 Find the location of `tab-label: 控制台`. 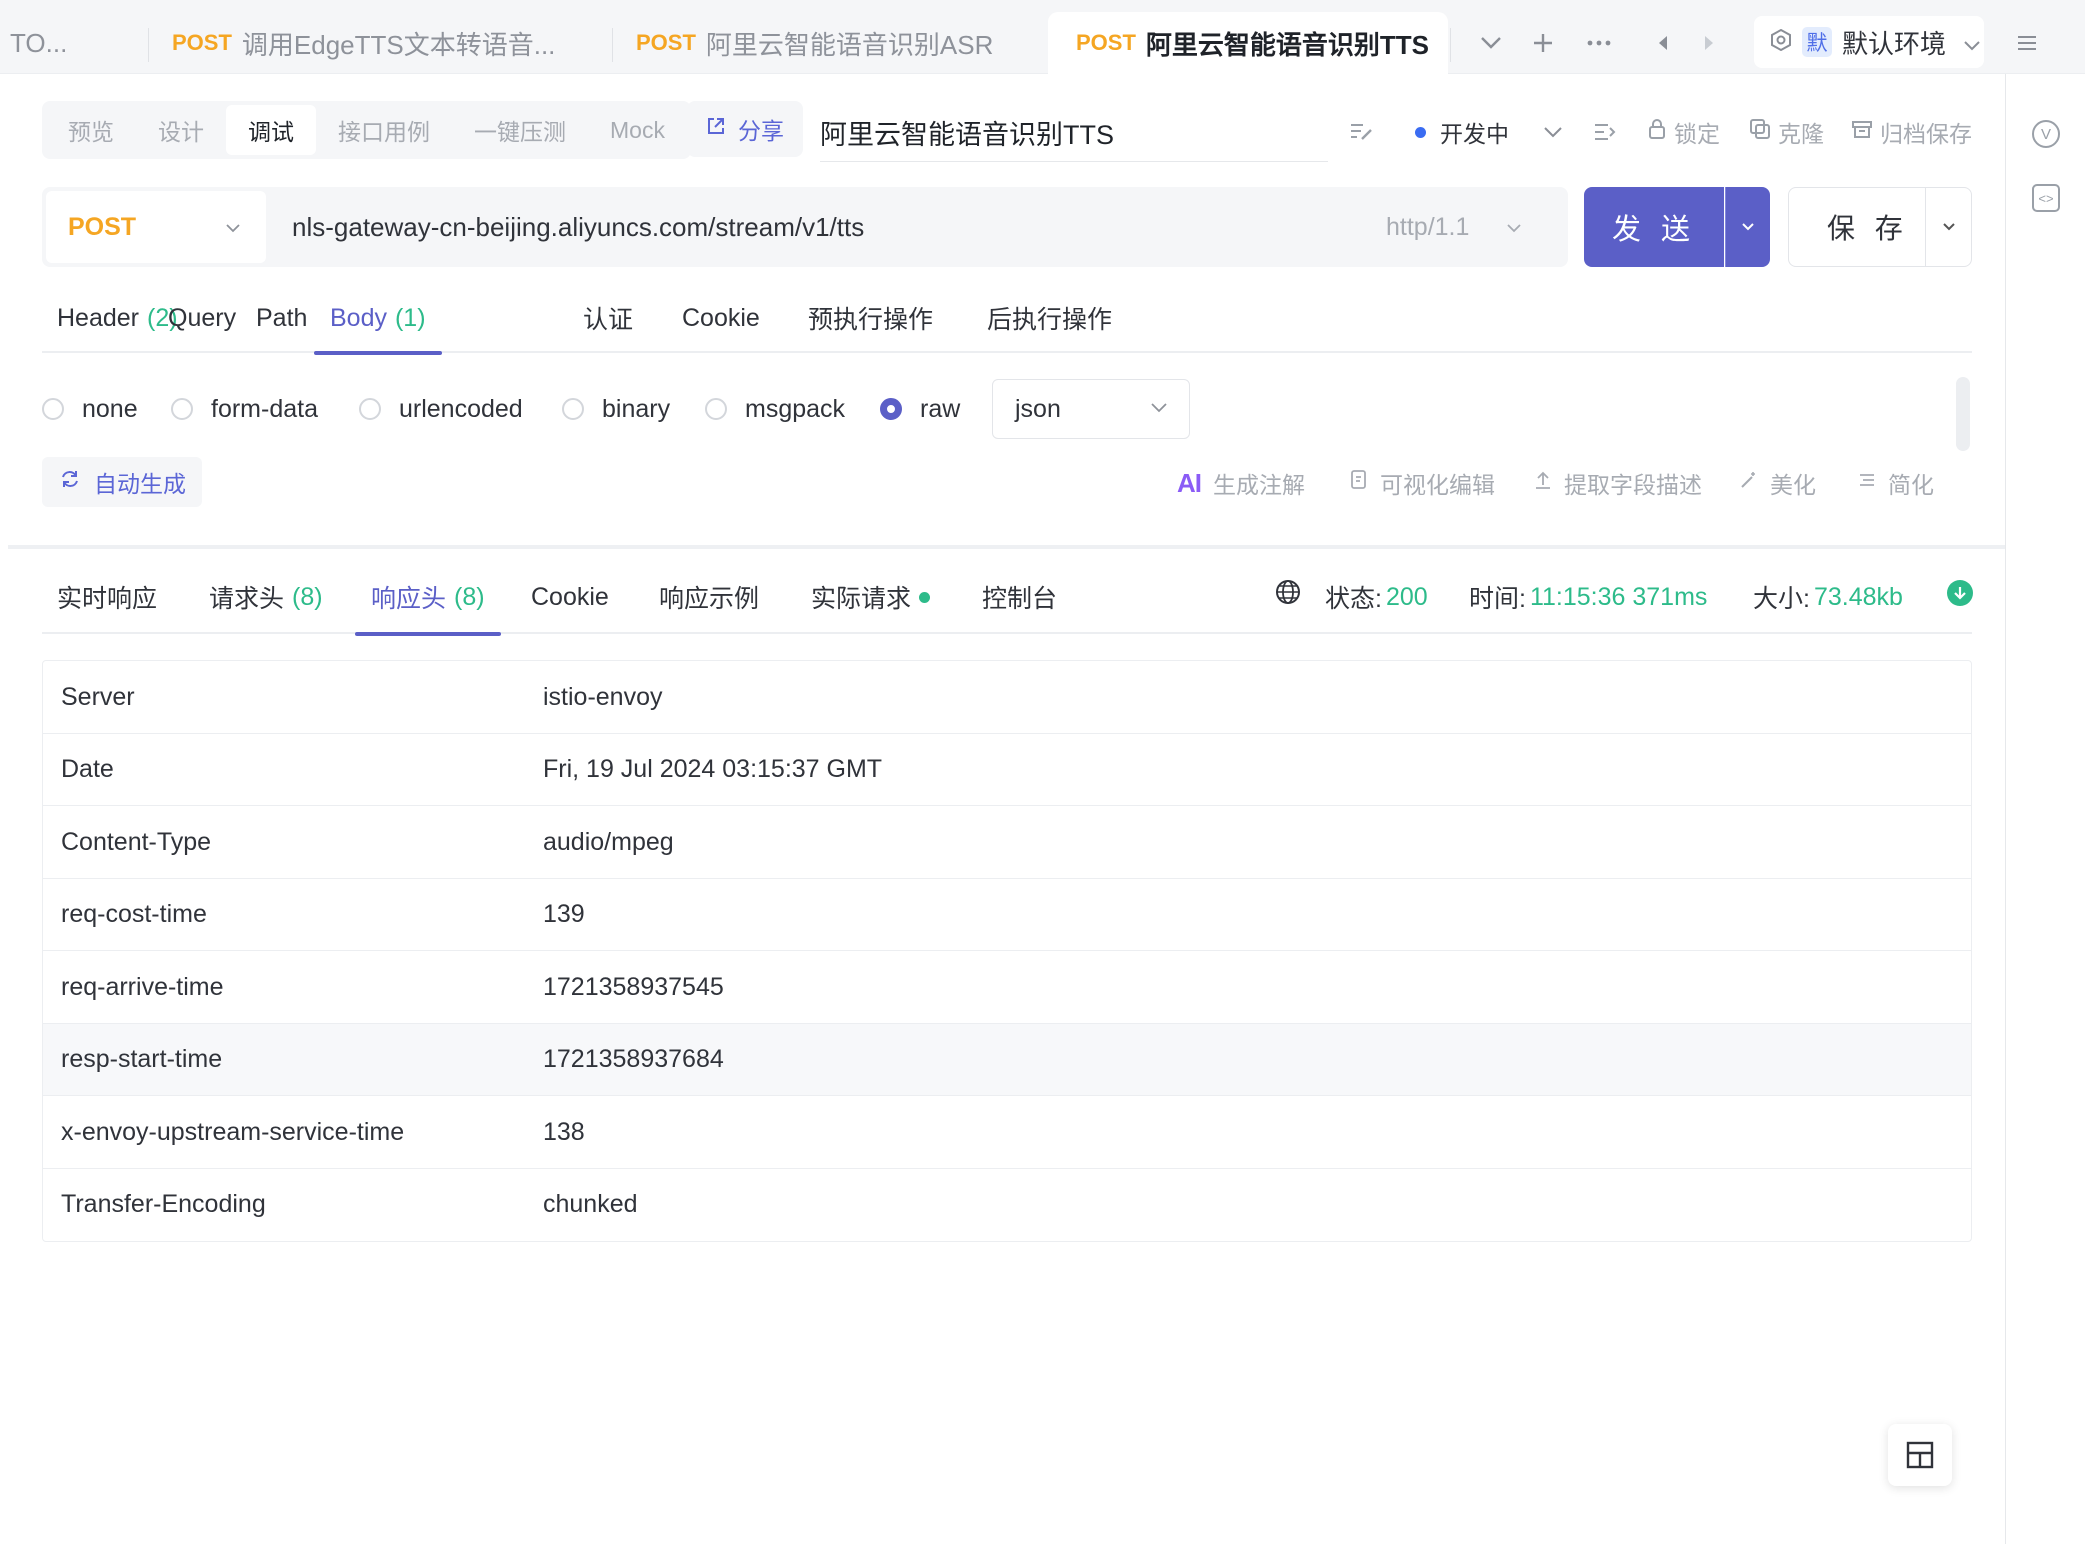

tab-label: 控制台 is located at coordinates (1020, 599).